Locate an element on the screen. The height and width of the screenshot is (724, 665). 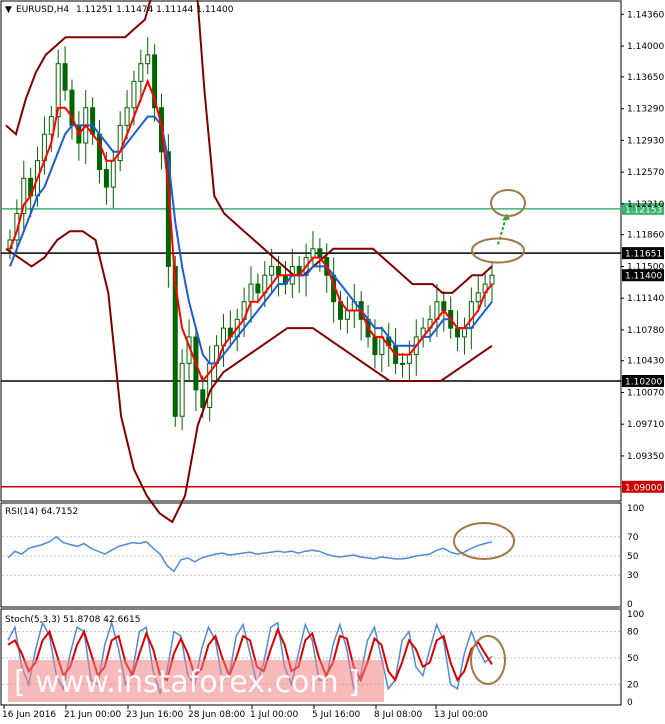
time-tick-label: 5 Jul 16:00 is located at coordinates (336, 715).